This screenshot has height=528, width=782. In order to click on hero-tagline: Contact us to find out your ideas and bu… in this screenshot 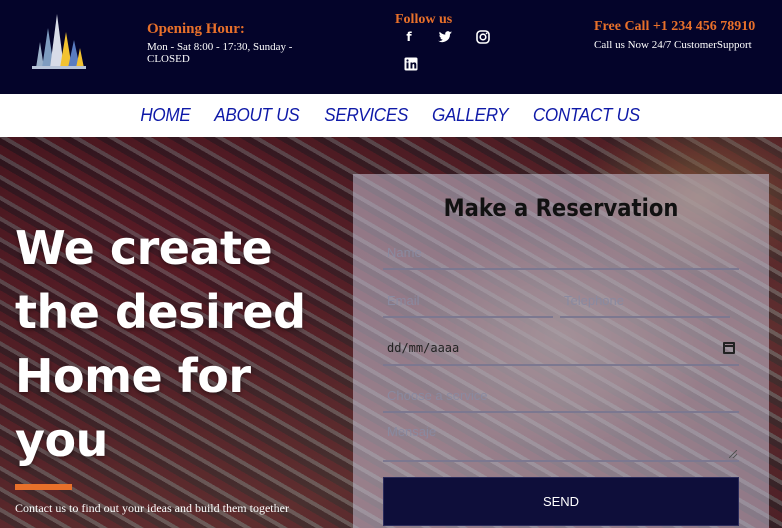, I will do `click(152, 508)`.